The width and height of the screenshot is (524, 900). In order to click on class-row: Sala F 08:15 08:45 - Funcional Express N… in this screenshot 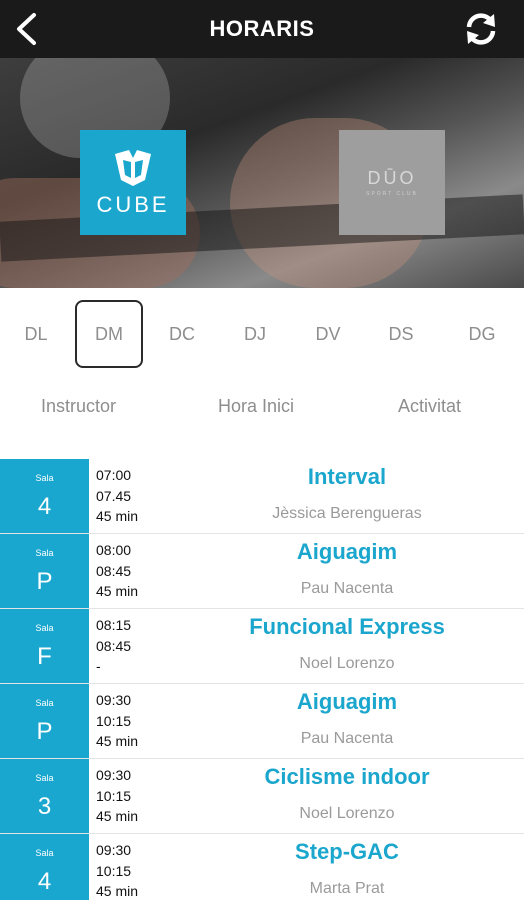, I will do `click(262, 646)`.